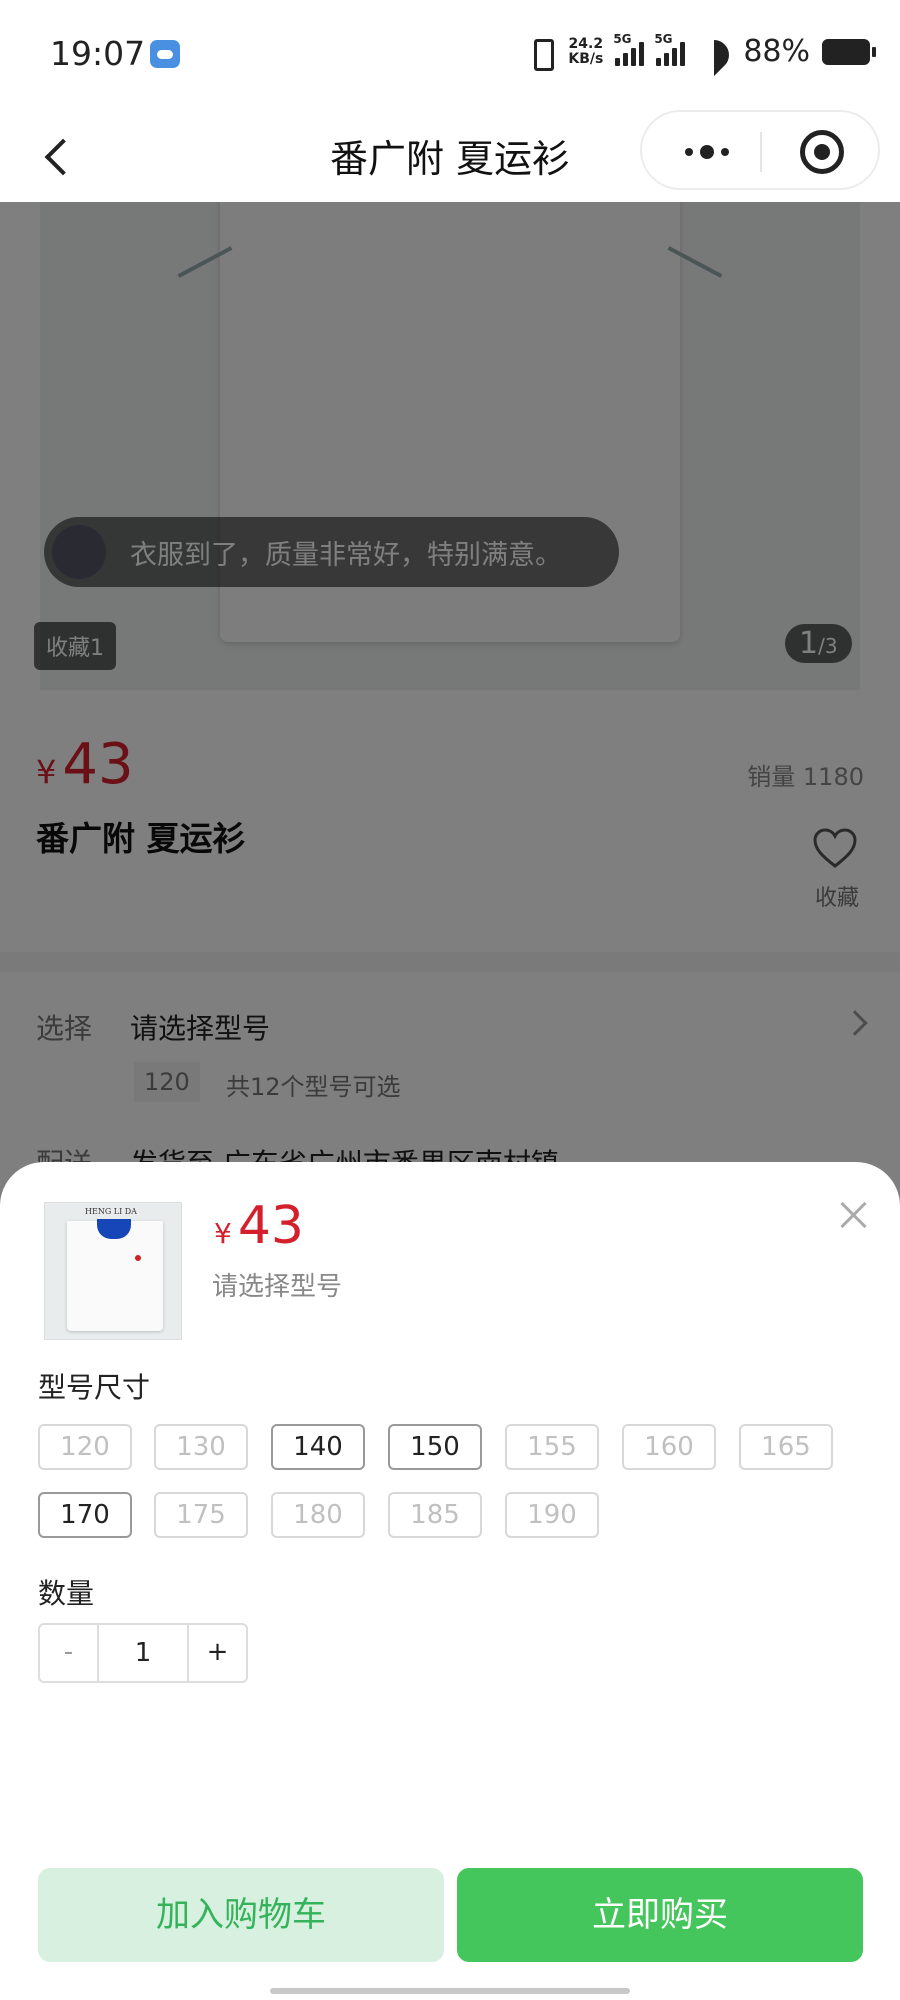 Image resolution: width=900 pixels, height=2000 pixels. What do you see at coordinates (111, 1211) in the screenshot?
I see `thumbnail-brand: HENG LI DA` at bounding box center [111, 1211].